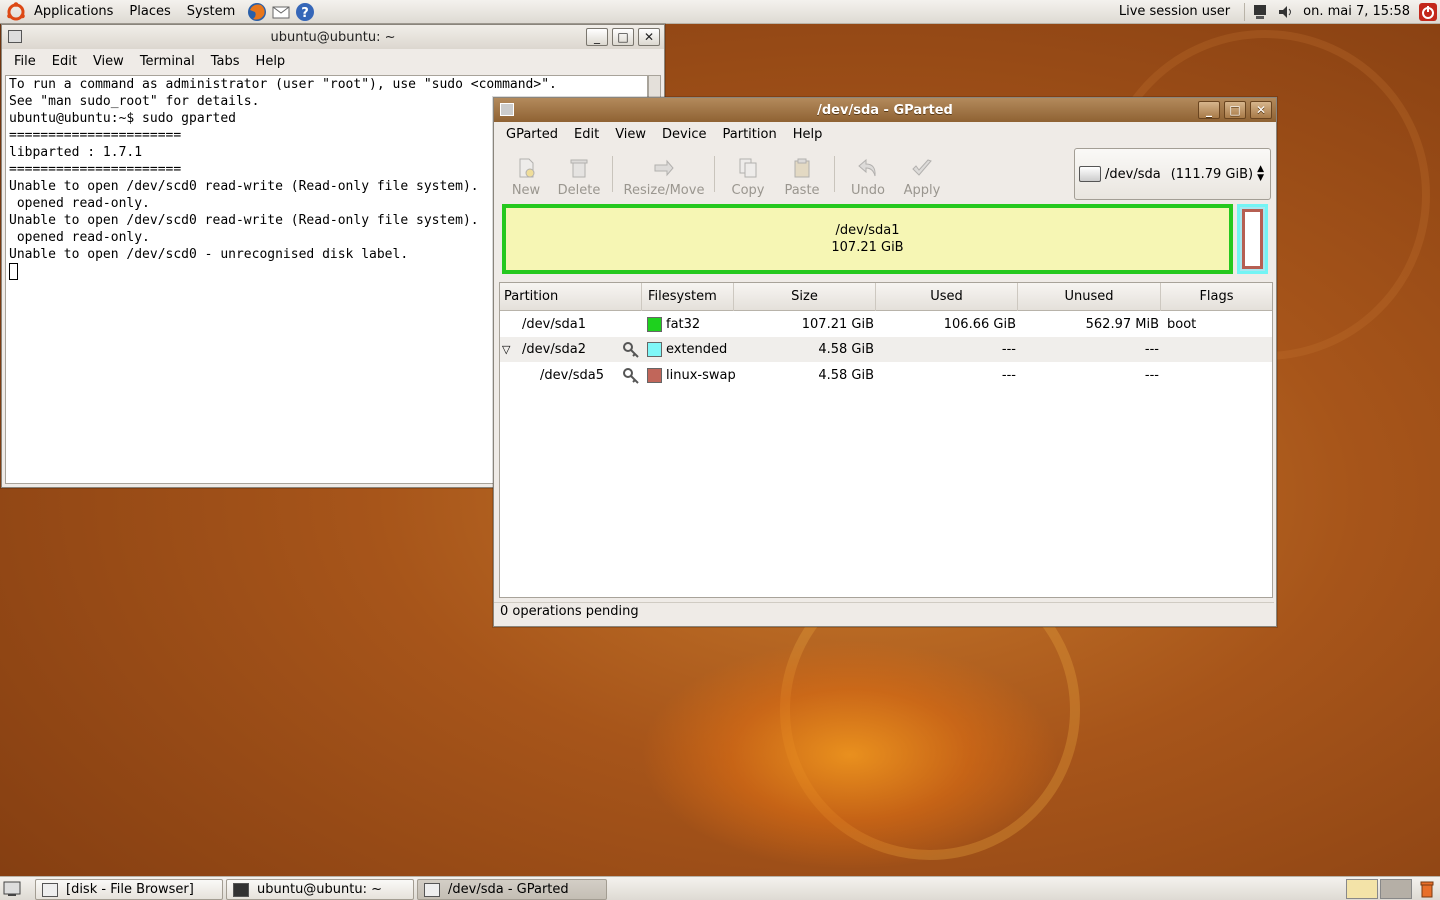 The width and height of the screenshot is (1440, 900). What do you see at coordinates (50, 889) in the screenshot?
I see `file-browser-icon` at bounding box center [50, 889].